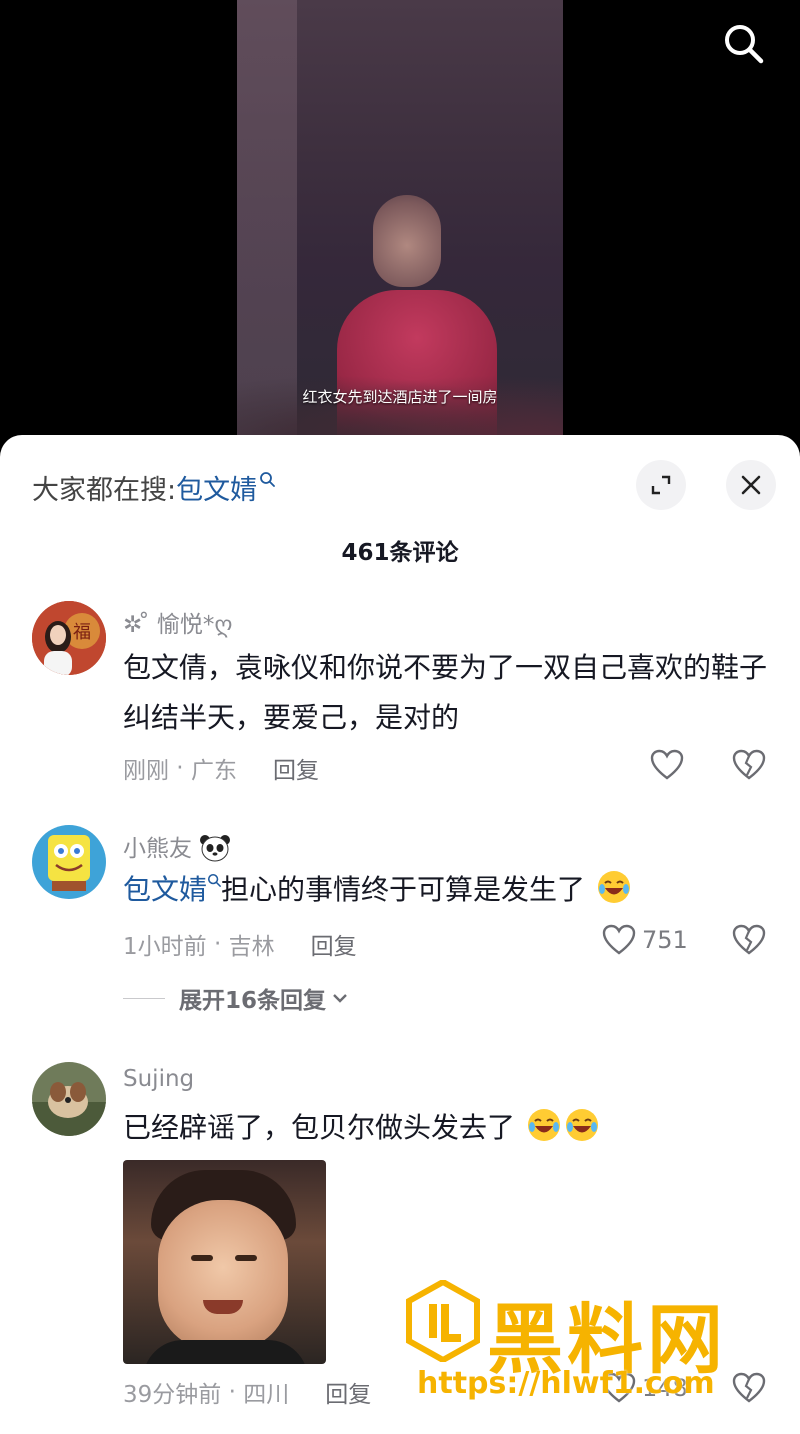 The height and width of the screenshot is (1434, 800). I want to click on expand-button, so click(661, 485).